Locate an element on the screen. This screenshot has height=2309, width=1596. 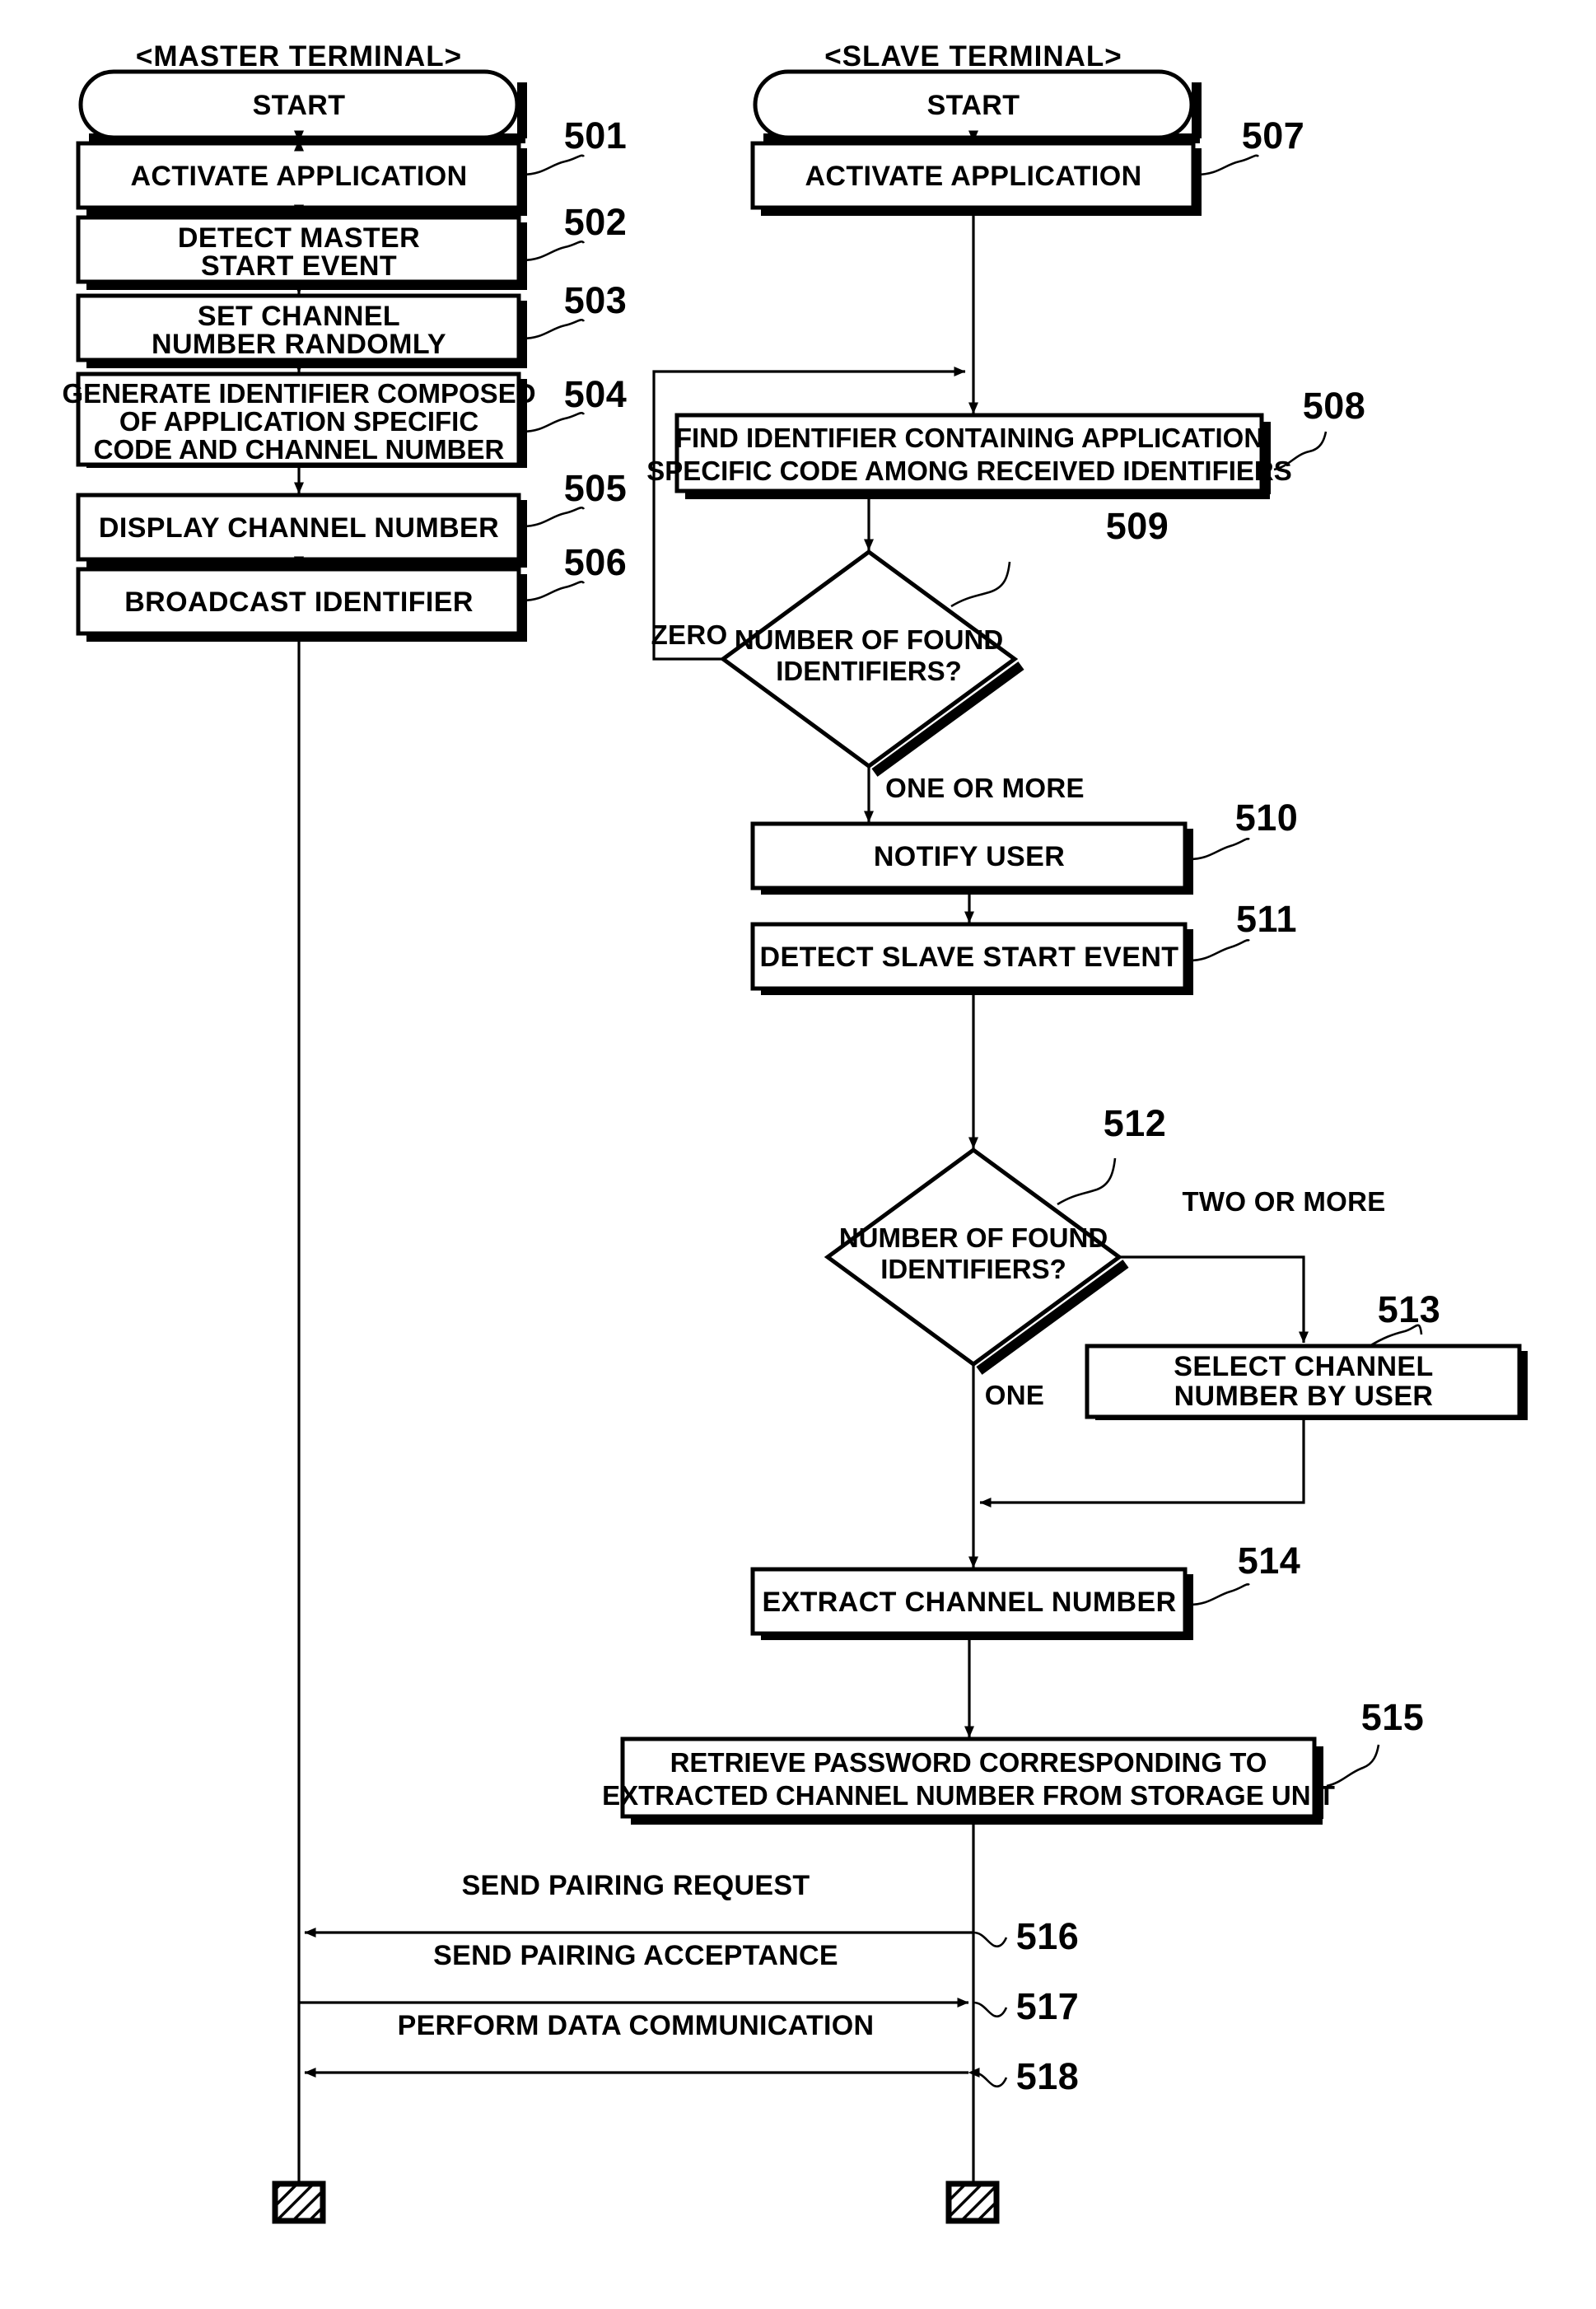
ref-507: 507 is located at coordinates (1273, 136).